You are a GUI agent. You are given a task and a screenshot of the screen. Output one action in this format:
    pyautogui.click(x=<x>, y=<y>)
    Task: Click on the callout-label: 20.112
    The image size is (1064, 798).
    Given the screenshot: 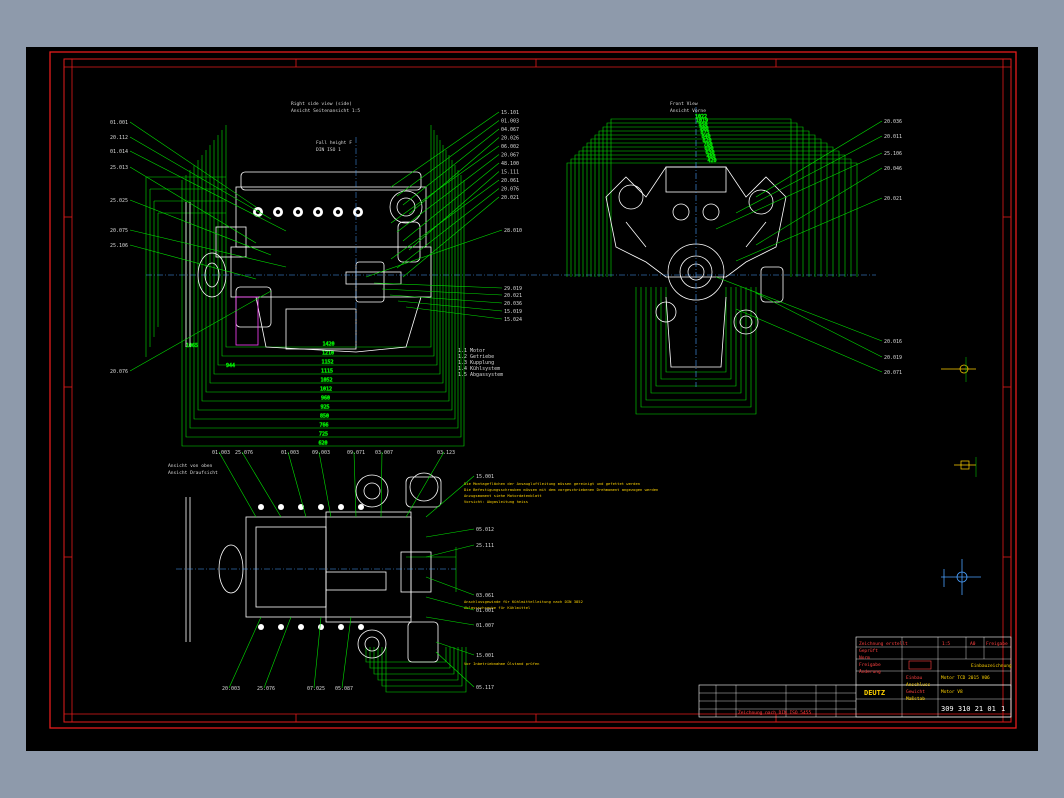 What is the action you would take?
    pyautogui.click(x=119, y=138)
    